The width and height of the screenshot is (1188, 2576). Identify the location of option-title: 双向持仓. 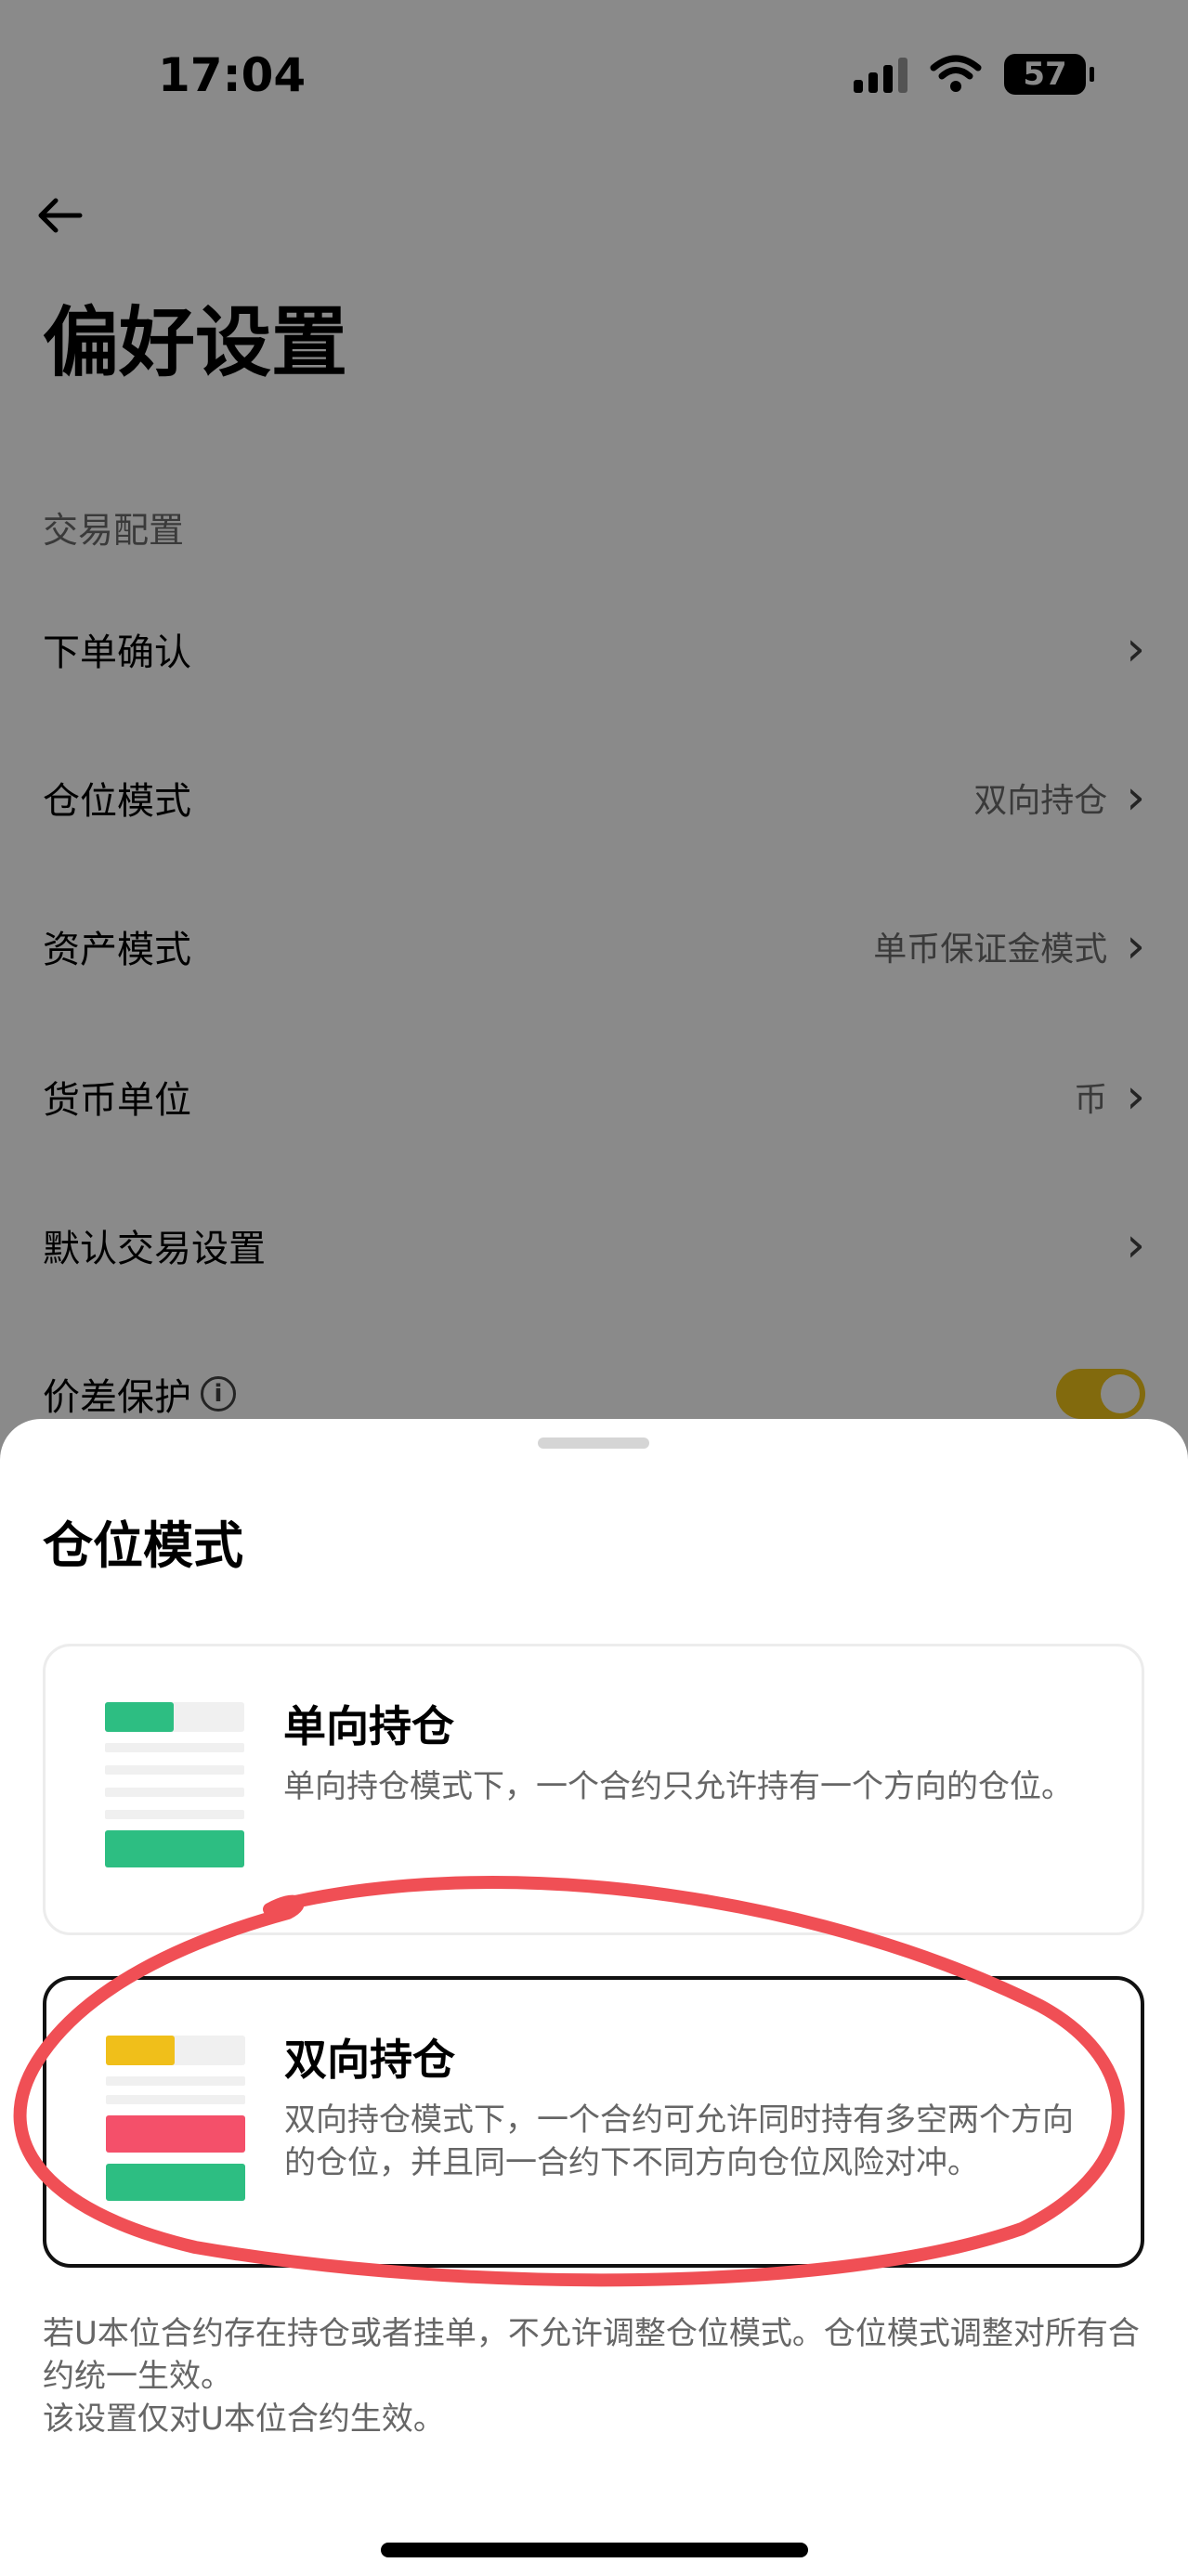
(369, 2060).